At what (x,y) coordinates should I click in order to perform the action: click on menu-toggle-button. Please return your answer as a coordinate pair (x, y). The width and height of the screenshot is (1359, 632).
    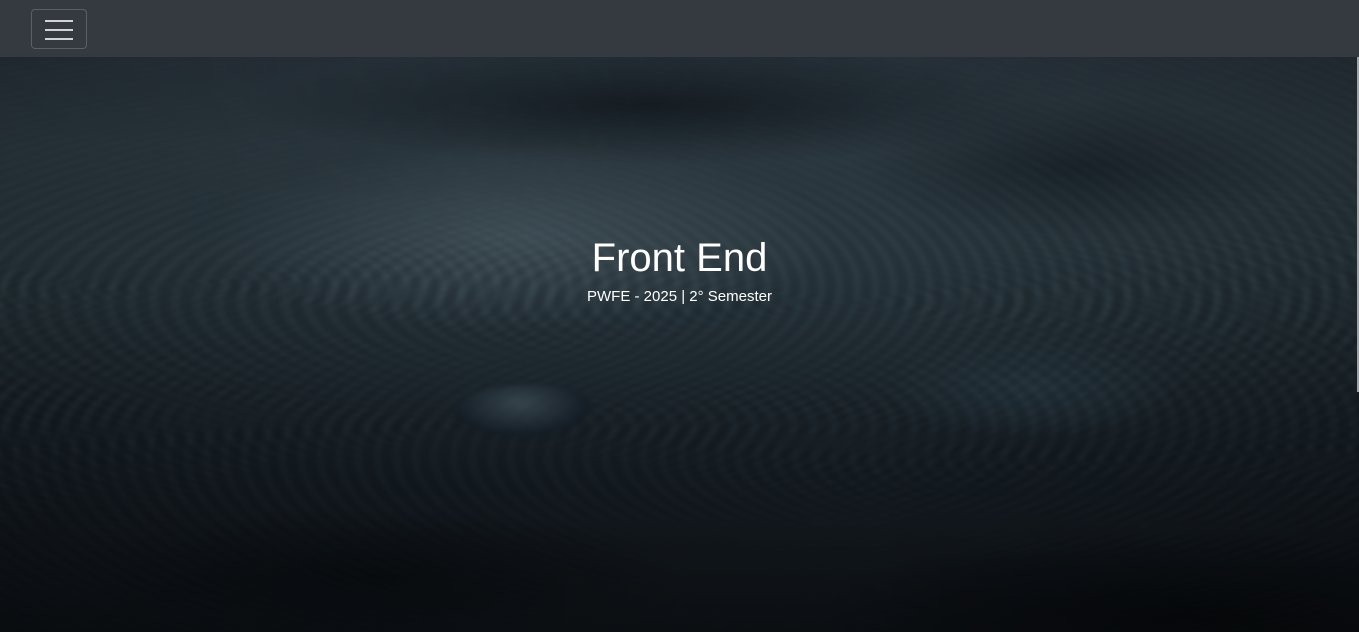
    Looking at the image, I should click on (59, 29).